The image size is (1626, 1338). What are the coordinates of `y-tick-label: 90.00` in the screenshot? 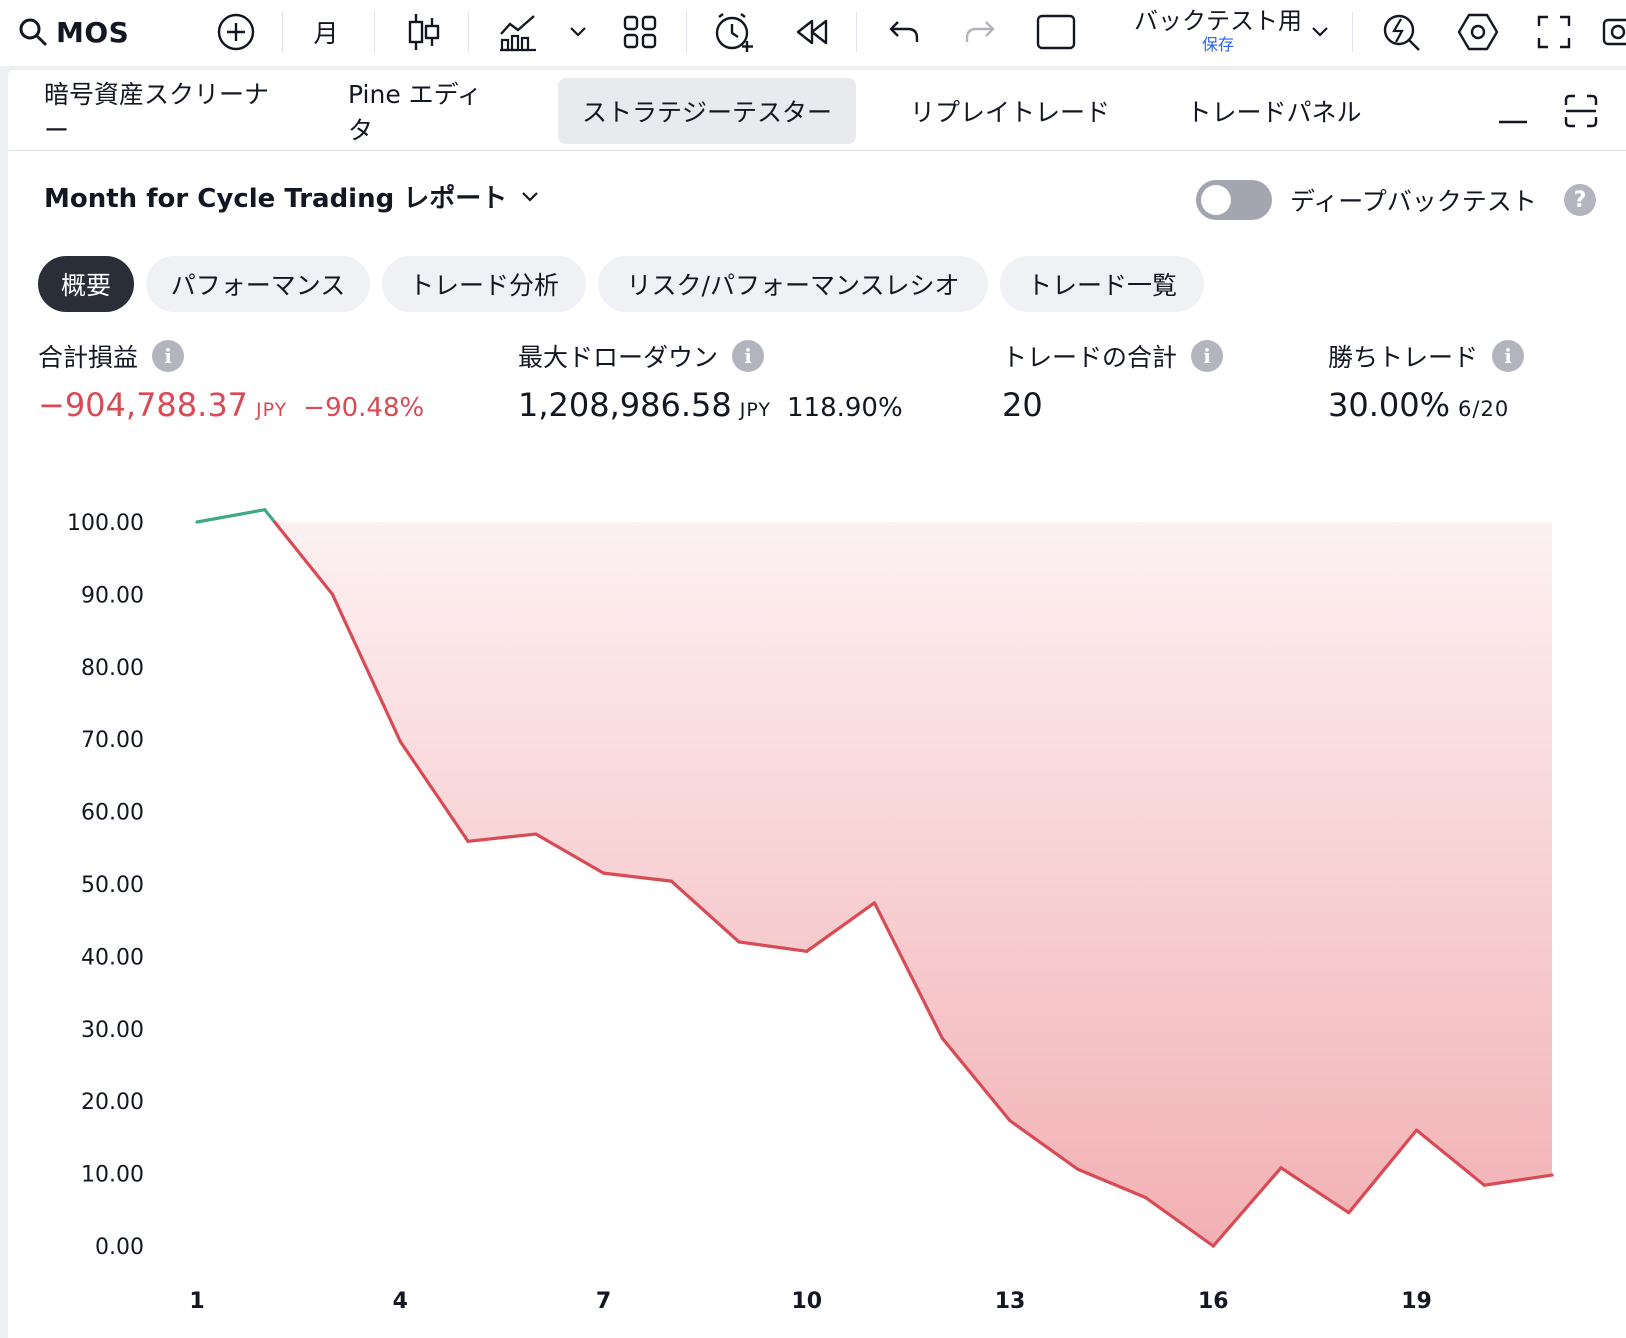 It's located at (112, 595).